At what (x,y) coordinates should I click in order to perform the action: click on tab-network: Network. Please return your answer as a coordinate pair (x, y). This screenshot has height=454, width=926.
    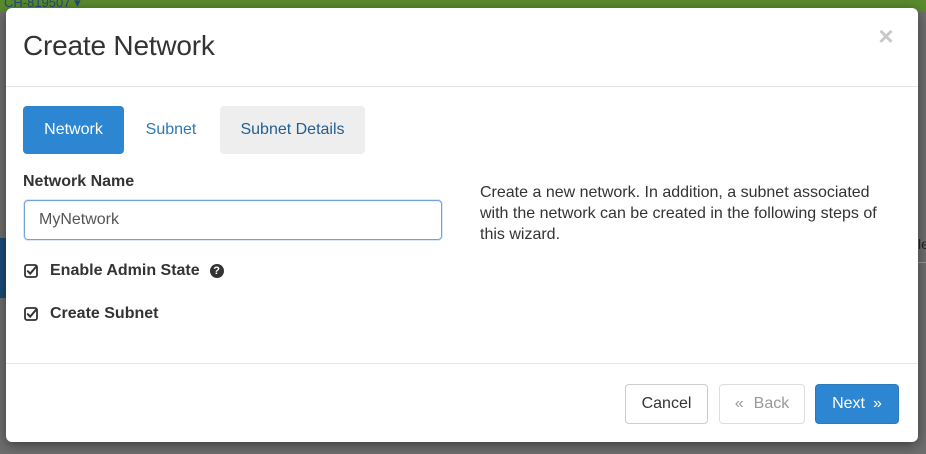
    Looking at the image, I should click on (73, 130).